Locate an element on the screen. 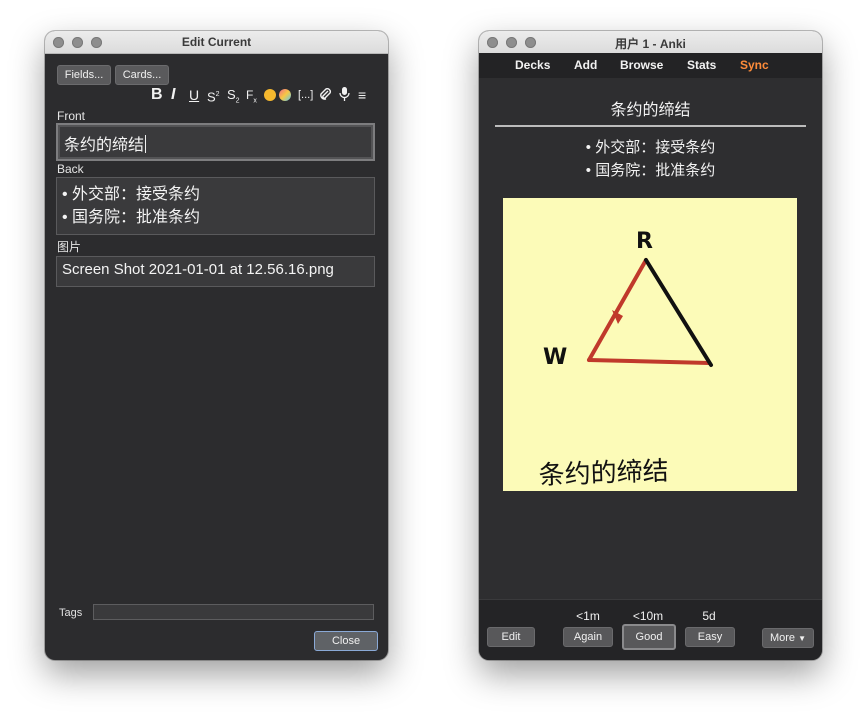 Image resolution: width=867 pixels, height=720 pixels. back-field-line: • 外交部：接受条约 is located at coordinates (131, 194).